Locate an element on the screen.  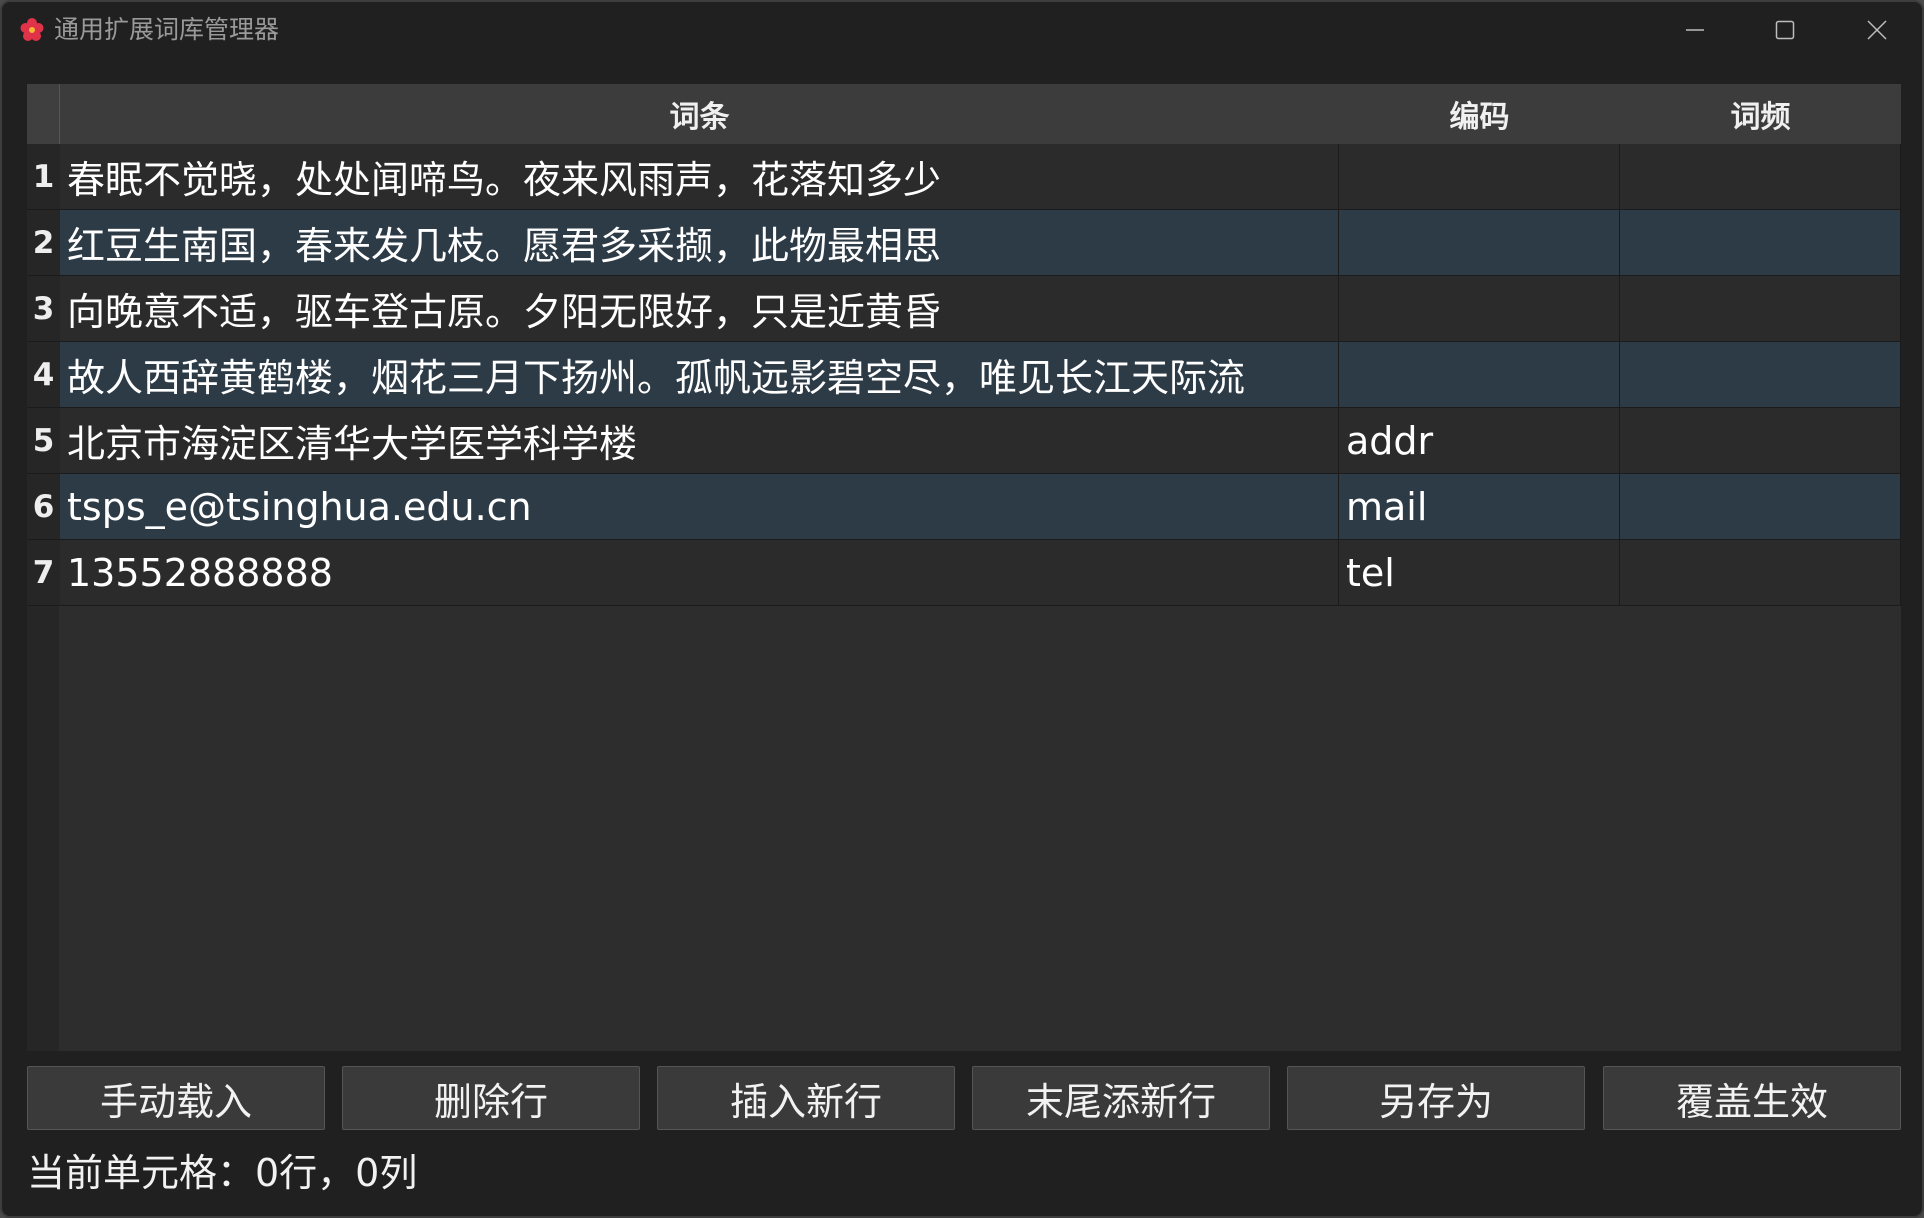
insert-row-button: 插入新行 is located at coordinates (806, 1098).